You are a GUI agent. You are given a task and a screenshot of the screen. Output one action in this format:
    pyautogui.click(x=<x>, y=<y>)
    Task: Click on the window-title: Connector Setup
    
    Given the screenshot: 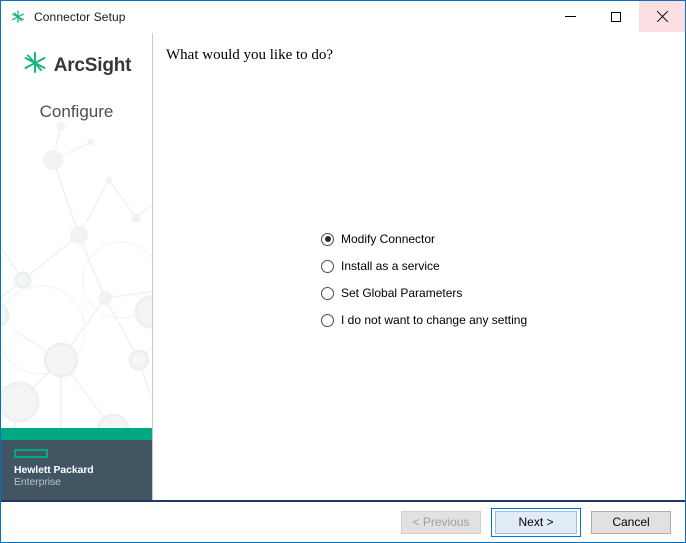 What is the action you would take?
    pyautogui.click(x=80, y=16)
    